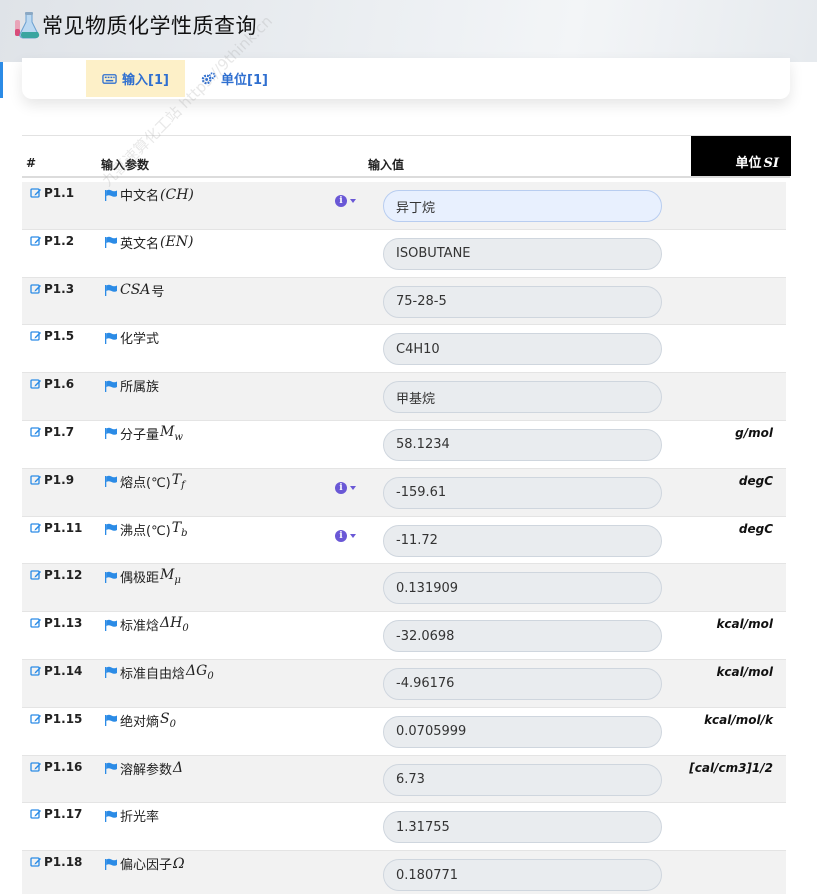 The image size is (817, 894). I want to click on param-name: 熔点(℃), so click(145, 483).